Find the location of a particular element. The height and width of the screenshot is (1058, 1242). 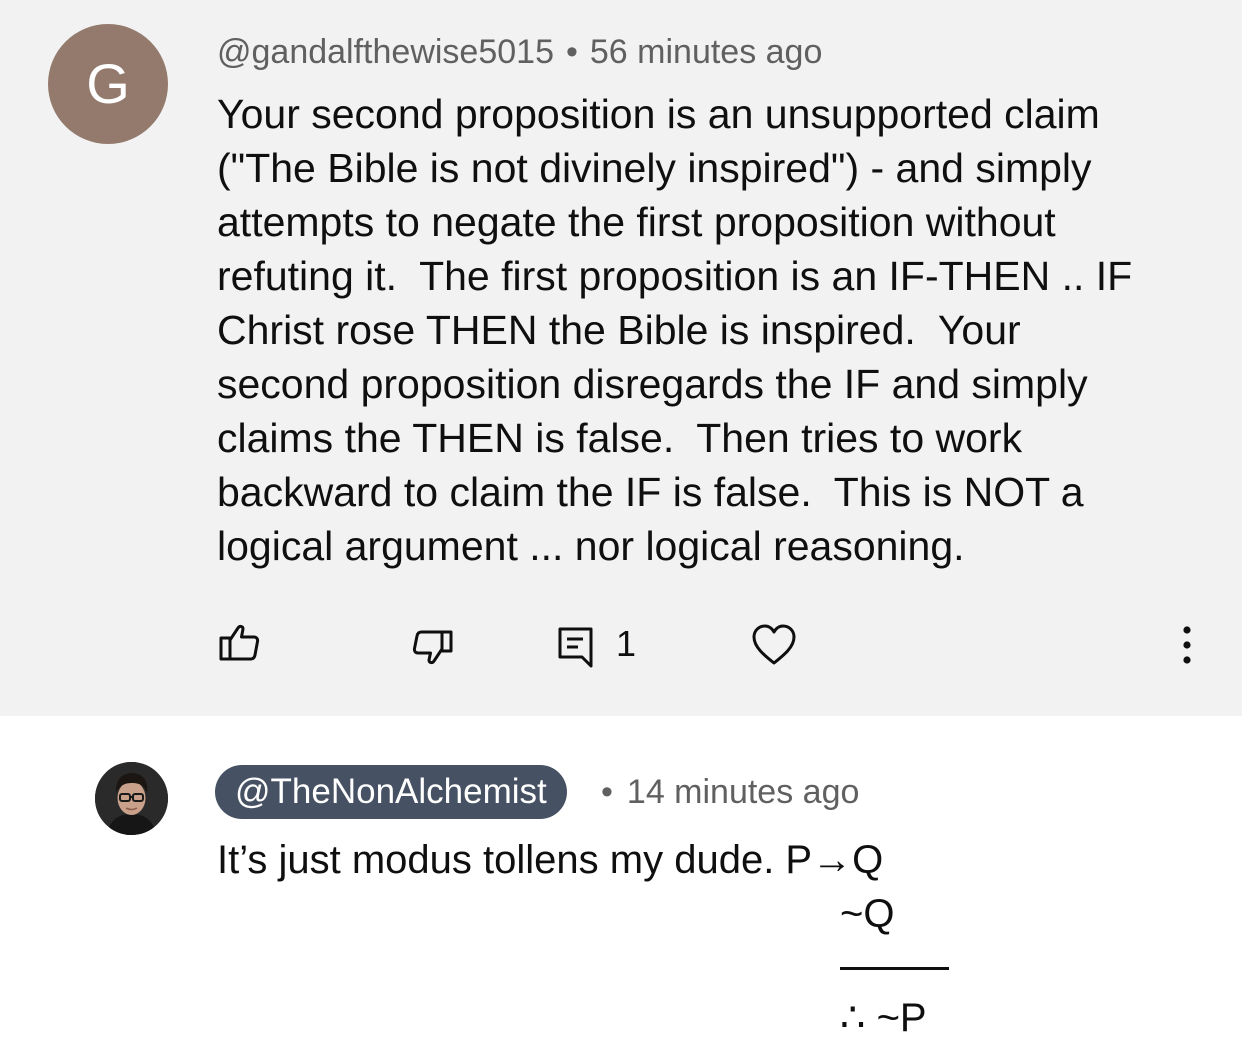

avatar is located at coordinates (131, 798).